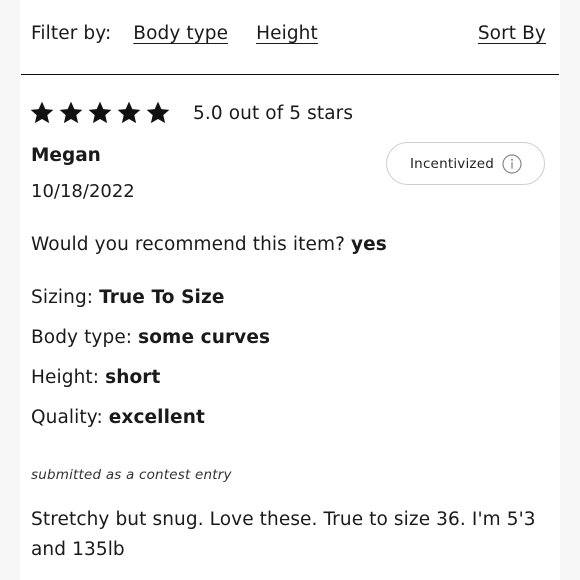  I want to click on sort-by-link: Sort By, so click(512, 33).